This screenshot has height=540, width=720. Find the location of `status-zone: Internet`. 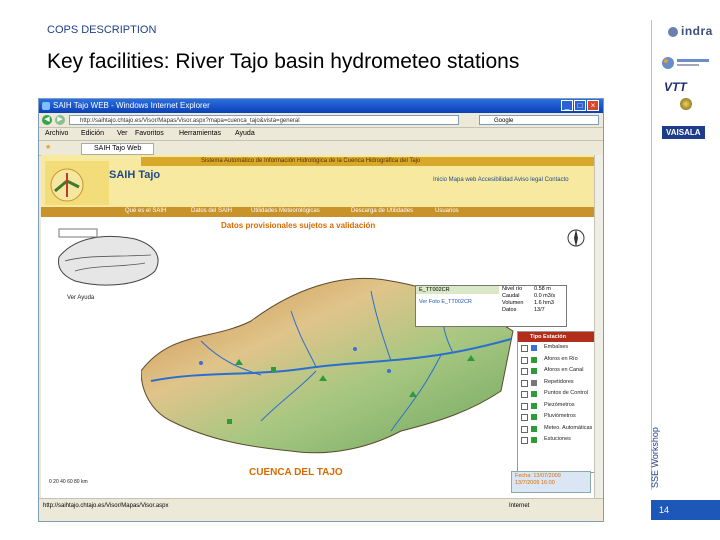

status-zone: Internet is located at coordinates (519, 506).